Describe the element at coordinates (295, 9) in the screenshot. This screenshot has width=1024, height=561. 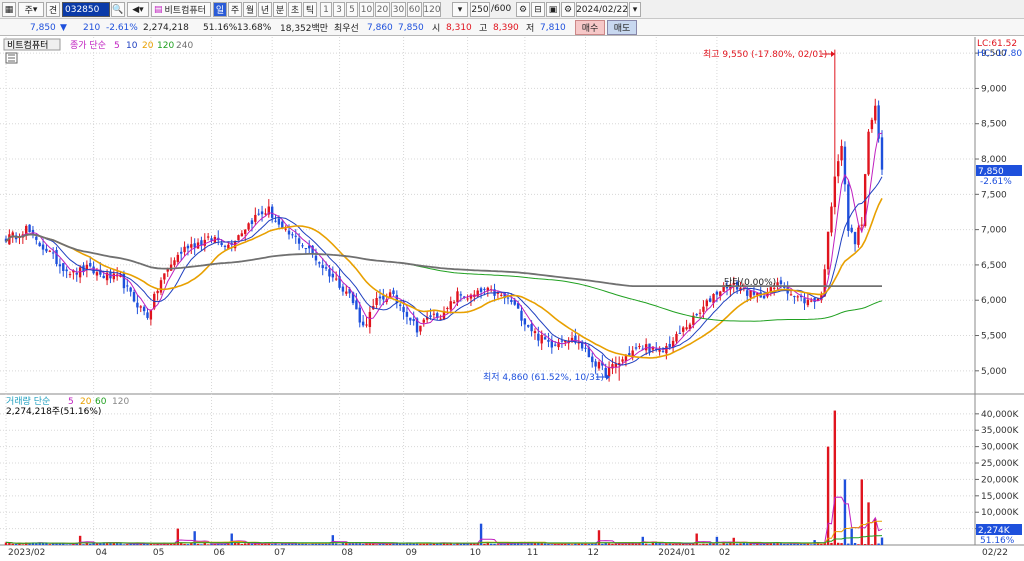
I see `period-button-5: 초` at that location.